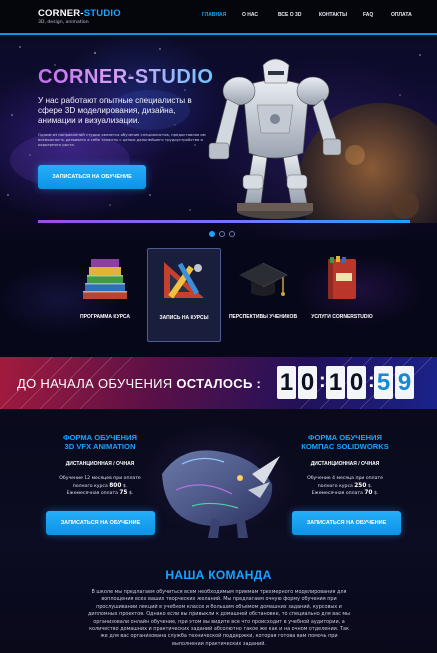 Image resolution: width=437 pixels, height=653 pixels. Describe the element at coordinates (61, 13) in the screenshot. I see `logo-name-part1: CORNER-` at that location.